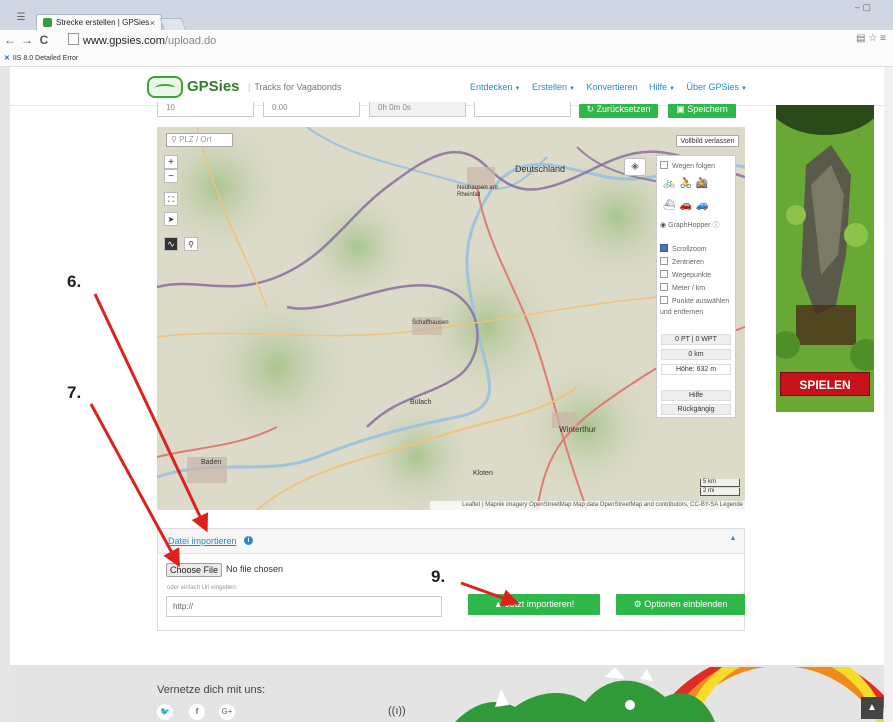 The width and height of the screenshot is (893, 722). Describe the element at coordinates (124, 41) in the screenshot. I see `url-host: www.gpsies.com` at that location.